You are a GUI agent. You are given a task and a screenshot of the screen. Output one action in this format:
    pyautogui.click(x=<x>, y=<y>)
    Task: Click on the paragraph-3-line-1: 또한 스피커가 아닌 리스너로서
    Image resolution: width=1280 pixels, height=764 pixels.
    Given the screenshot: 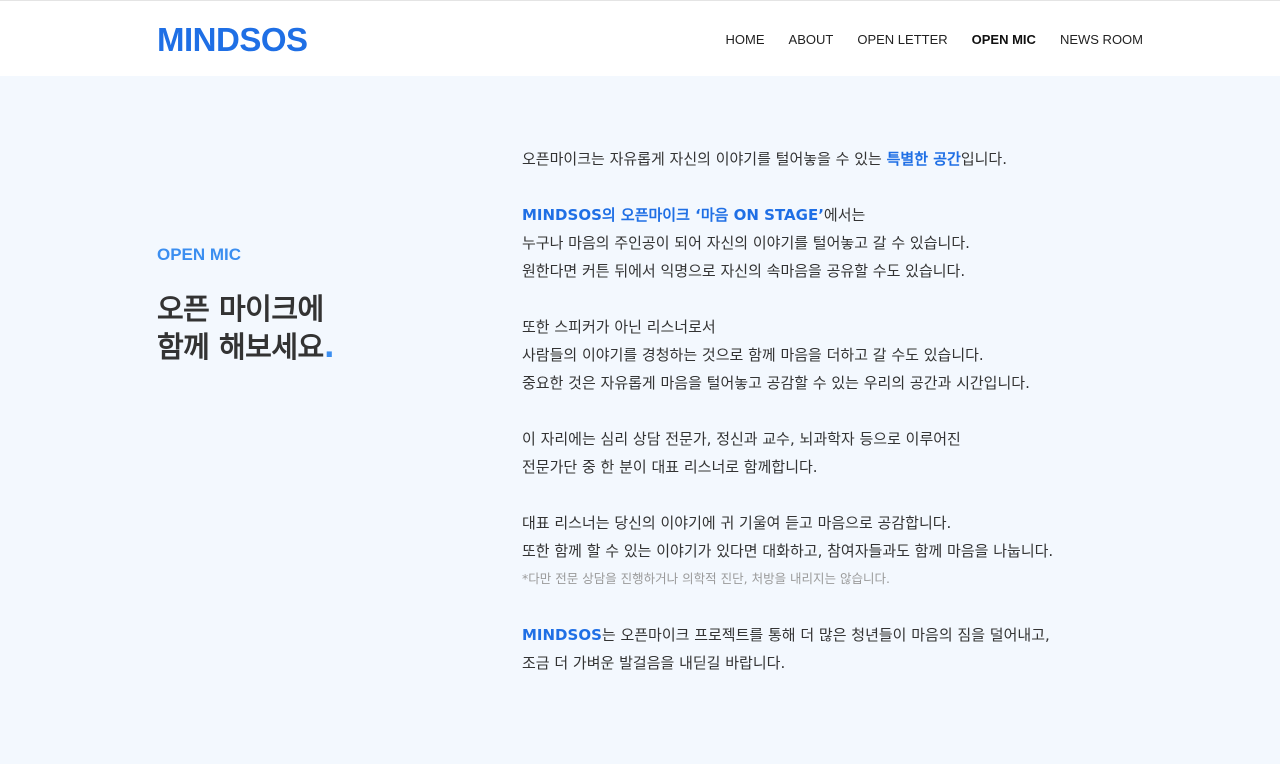 What is the action you would take?
    pyautogui.click(x=619, y=327)
    